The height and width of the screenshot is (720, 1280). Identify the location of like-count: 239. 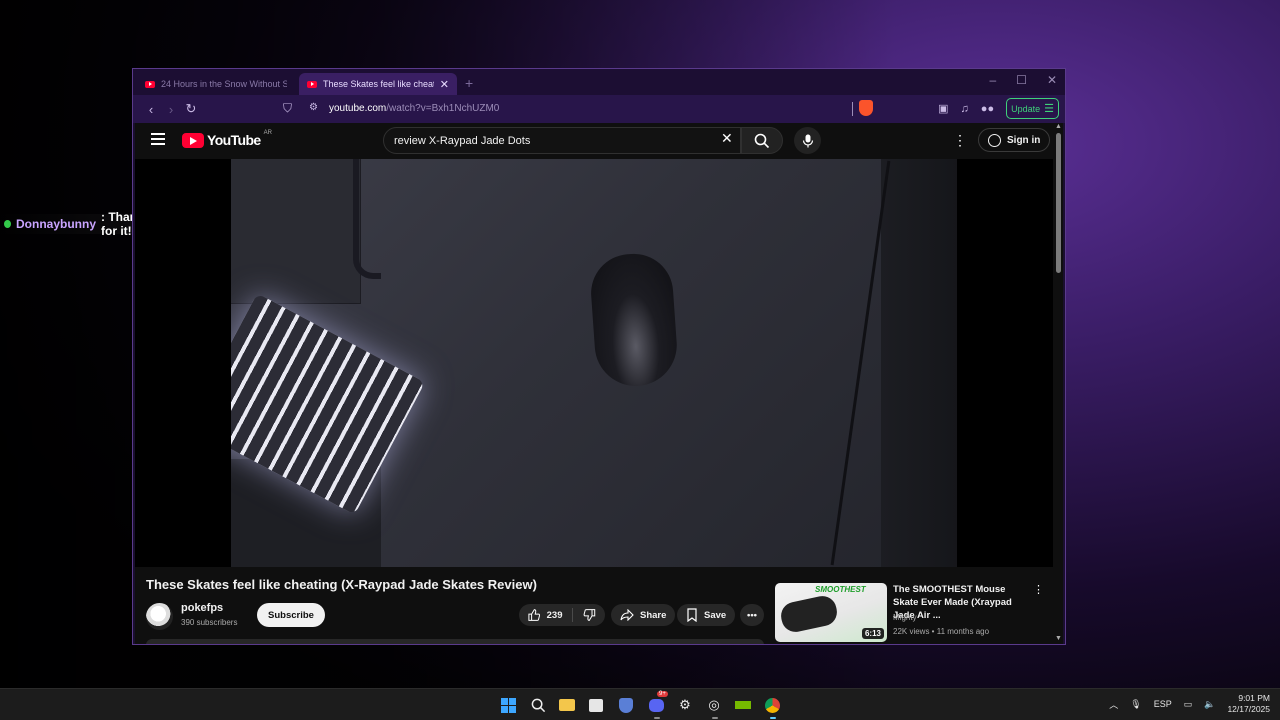
(554, 615).